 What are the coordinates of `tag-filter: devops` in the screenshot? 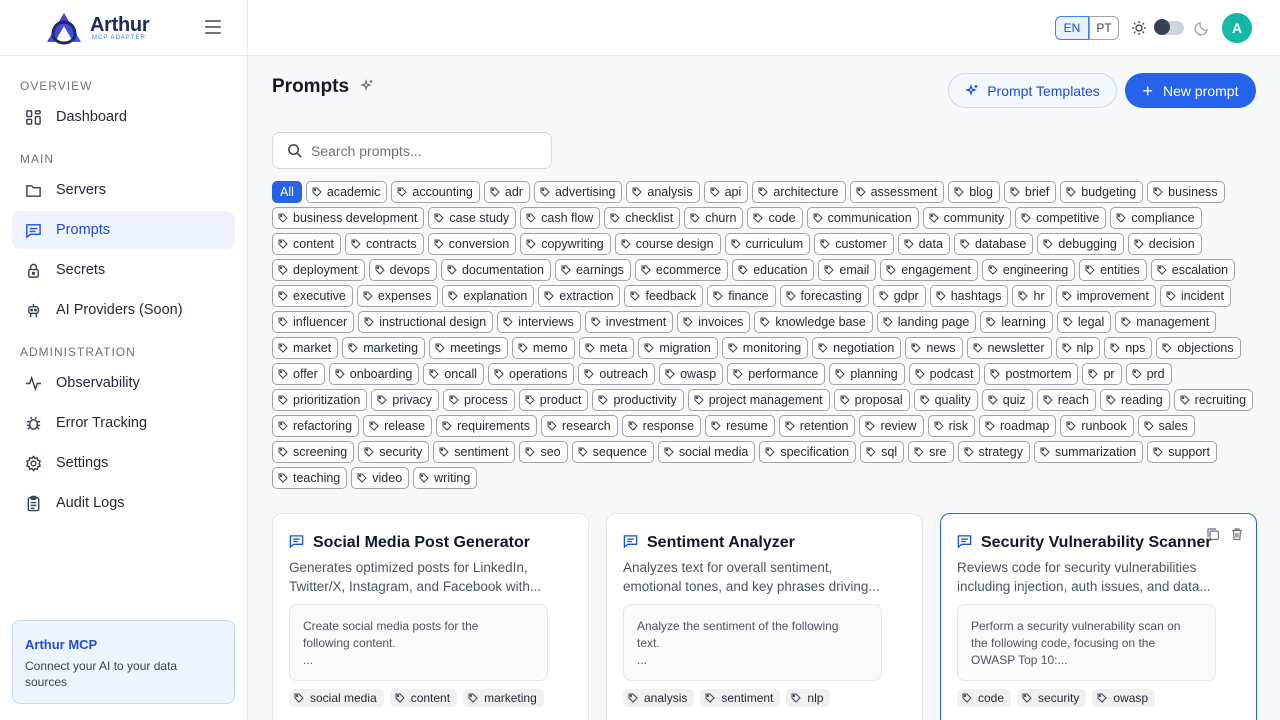 It's located at (402, 270).